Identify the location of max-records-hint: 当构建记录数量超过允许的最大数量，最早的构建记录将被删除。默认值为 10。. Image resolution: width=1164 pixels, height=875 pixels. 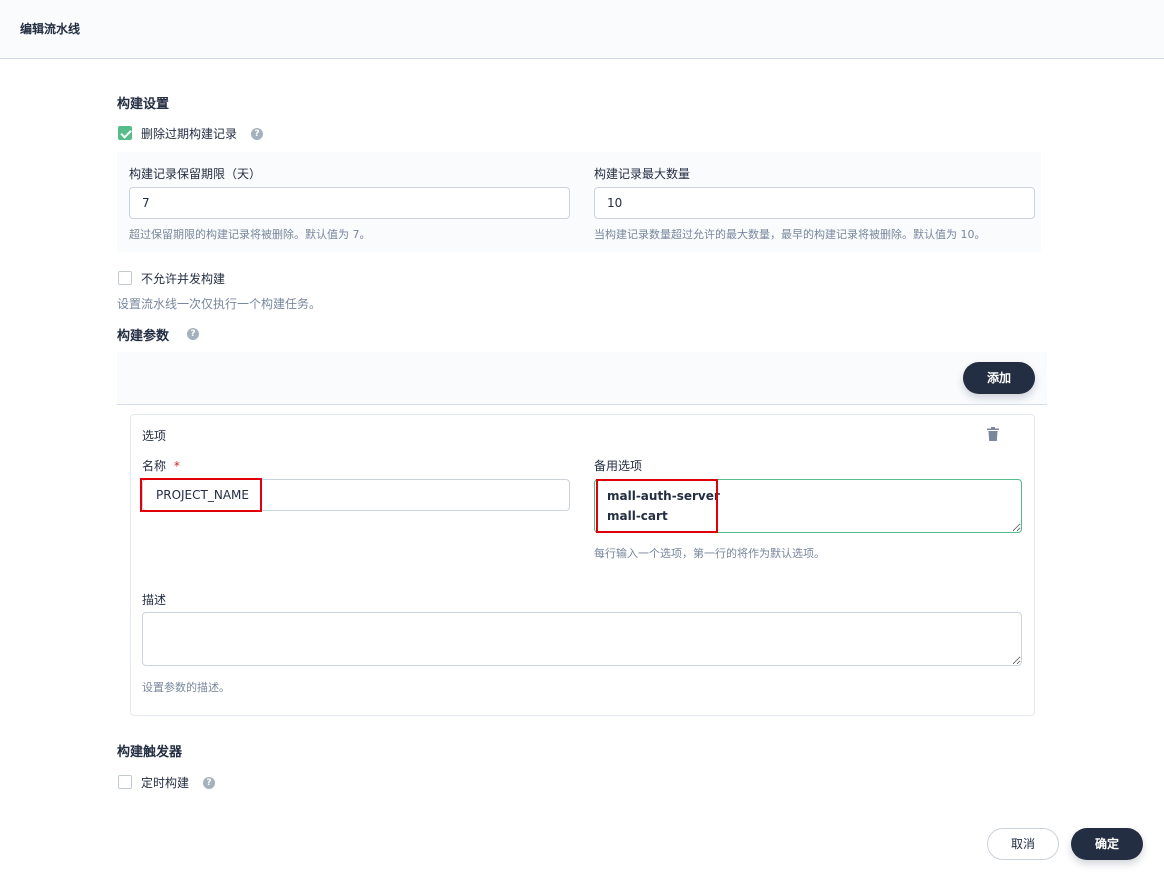
(790, 234).